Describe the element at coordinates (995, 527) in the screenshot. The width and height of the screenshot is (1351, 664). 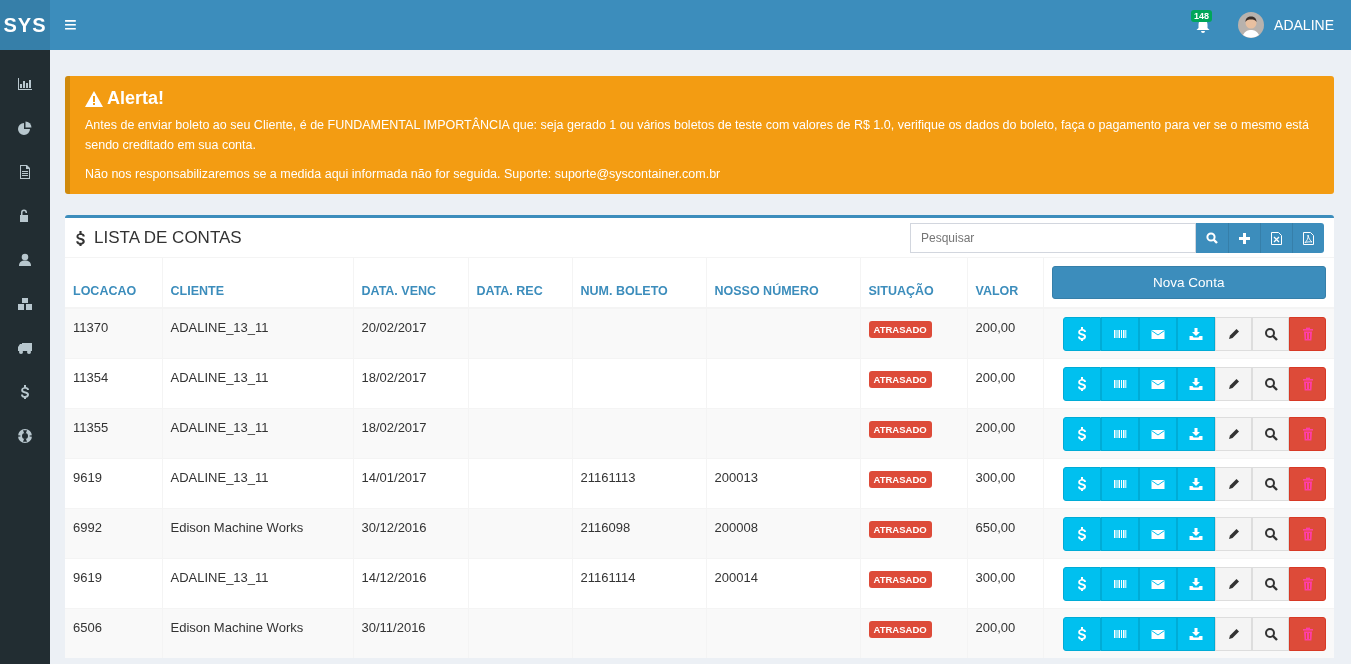
I see `table-cell: 650,00` at that location.